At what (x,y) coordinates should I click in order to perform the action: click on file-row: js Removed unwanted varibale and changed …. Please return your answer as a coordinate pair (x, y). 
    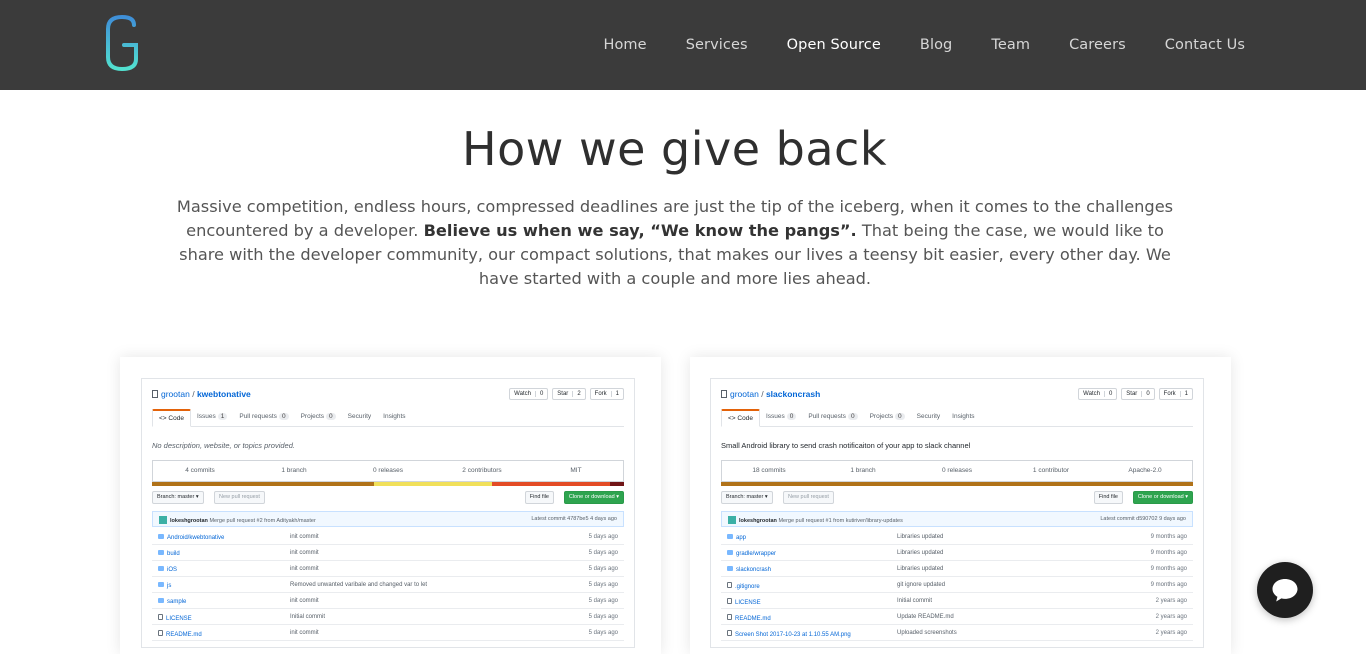
    Looking at the image, I should click on (388, 585).